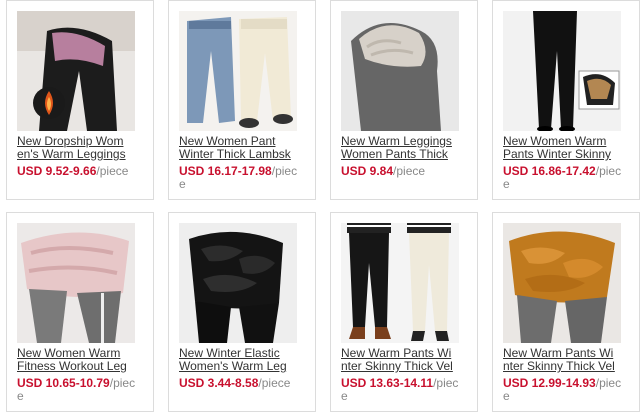 This screenshot has height=414, width=640. I want to click on product-title-line: Women's Warm Leg, so click(233, 366).